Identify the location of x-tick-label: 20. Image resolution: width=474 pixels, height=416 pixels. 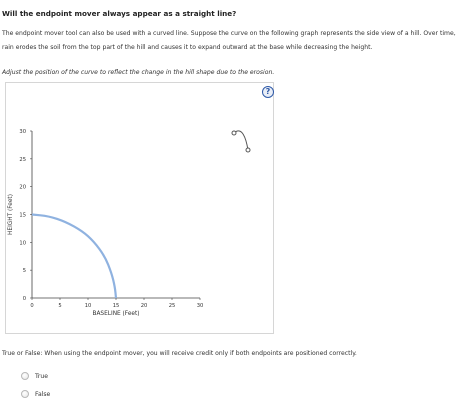
(144, 306).